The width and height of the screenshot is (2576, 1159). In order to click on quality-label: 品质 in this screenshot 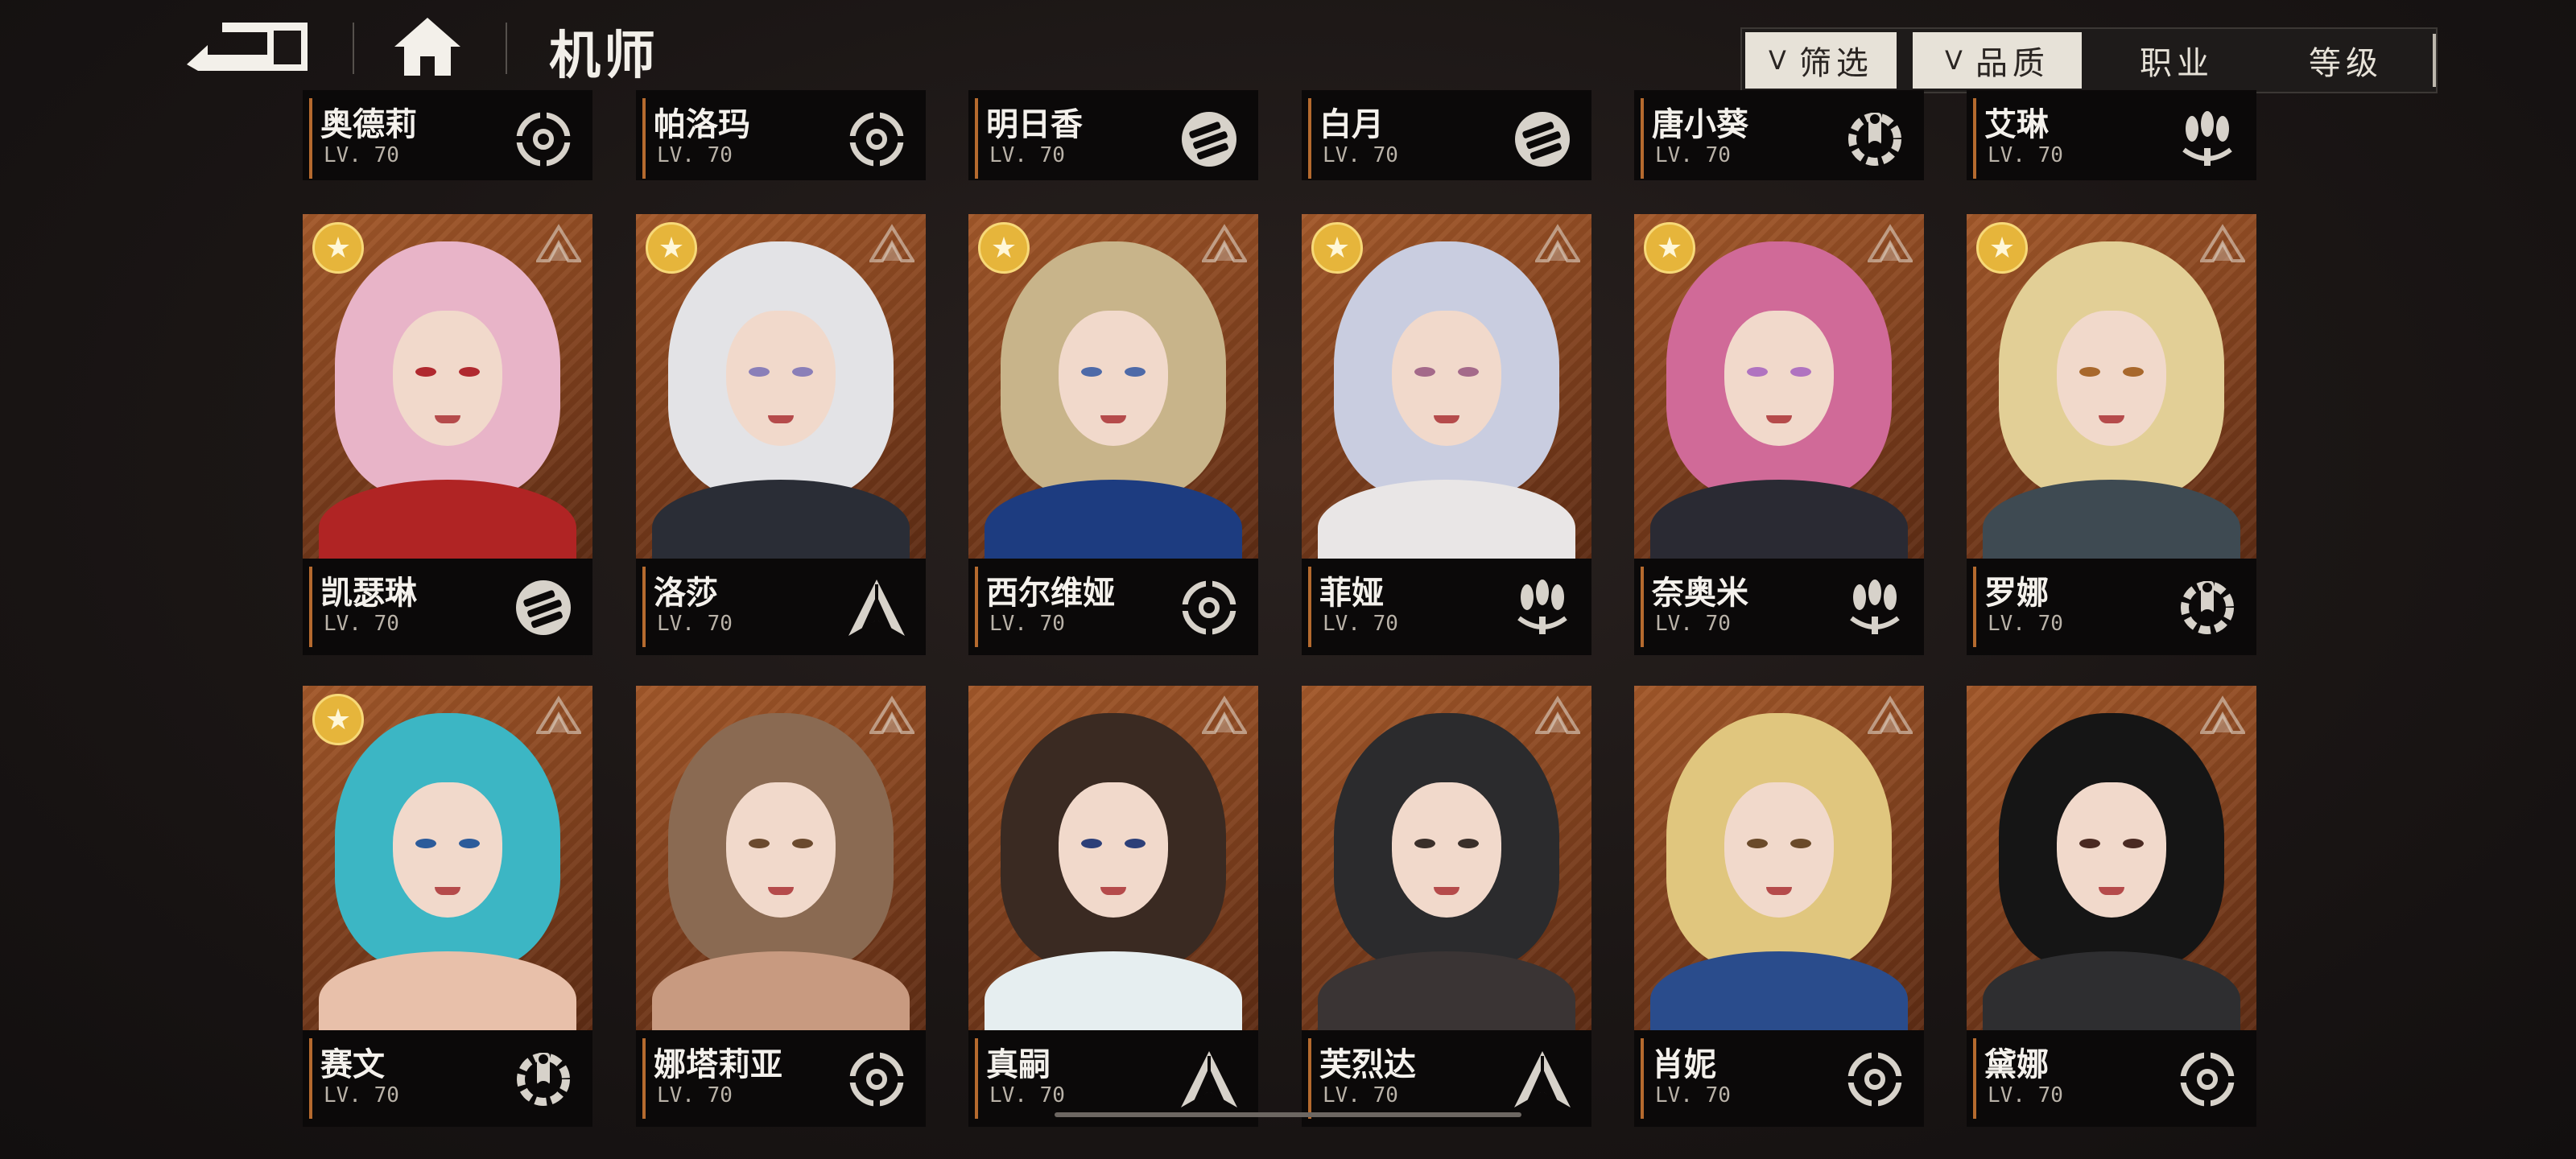, I will do `click(2013, 63)`.